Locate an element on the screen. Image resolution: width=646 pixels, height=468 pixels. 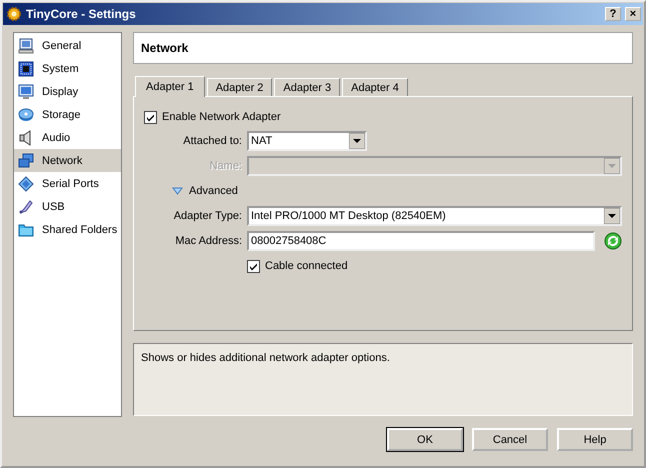
expand-icon is located at coordinates (177, 191).